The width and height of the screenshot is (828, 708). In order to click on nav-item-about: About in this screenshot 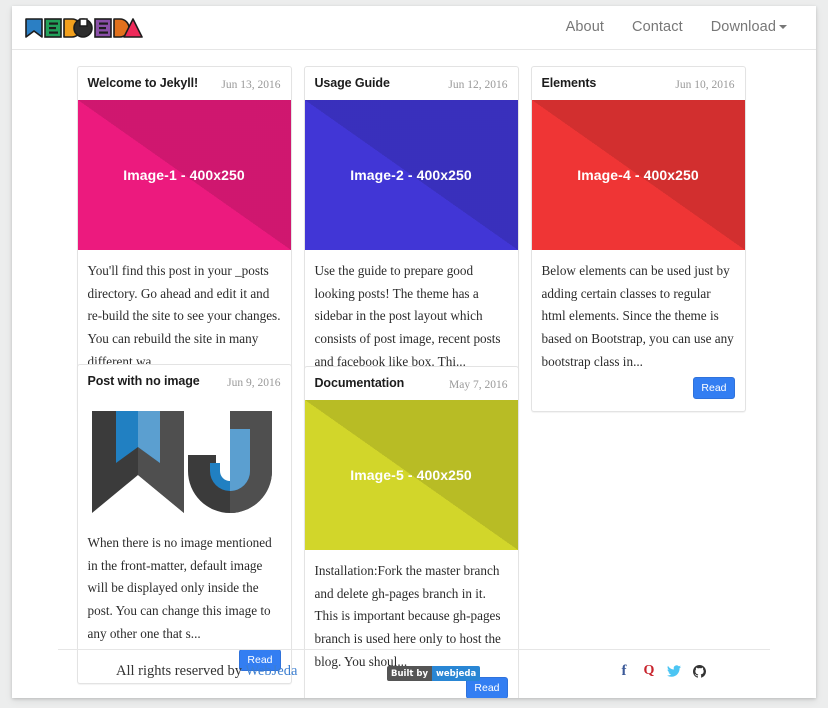, I will do `click(585, 27)`.